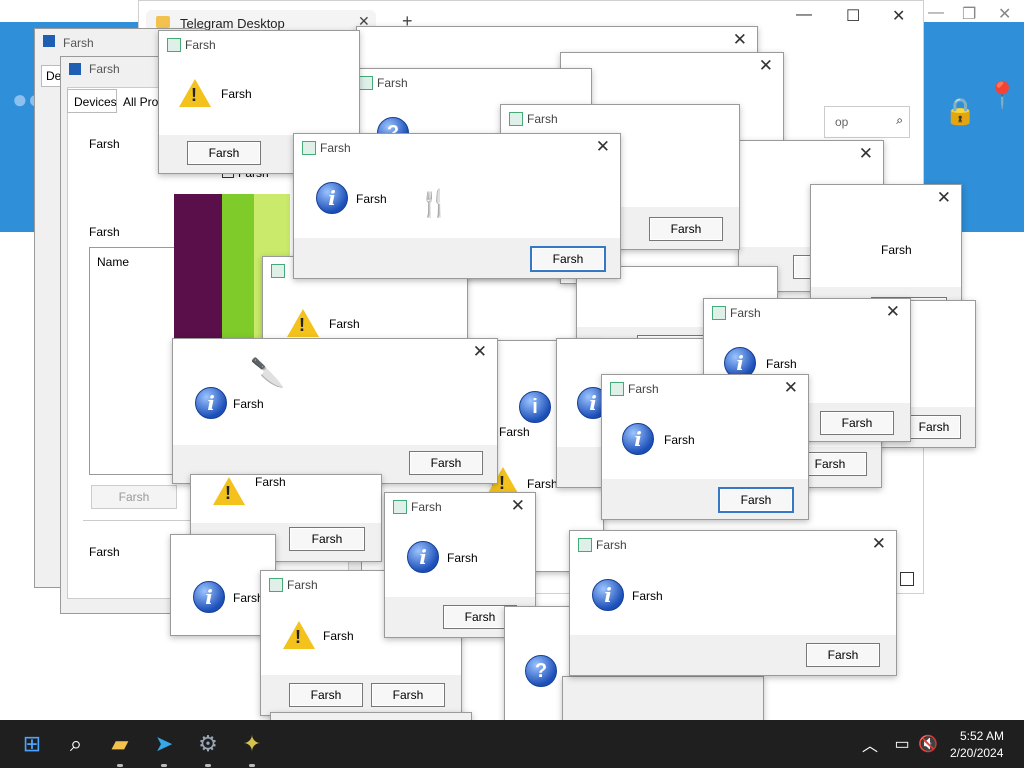  Describe the element at coordinates (457, 206) in the screenshot. I see `dialog-window: Farsh ✕ i Farsh 🍴 Farsh` at that location.